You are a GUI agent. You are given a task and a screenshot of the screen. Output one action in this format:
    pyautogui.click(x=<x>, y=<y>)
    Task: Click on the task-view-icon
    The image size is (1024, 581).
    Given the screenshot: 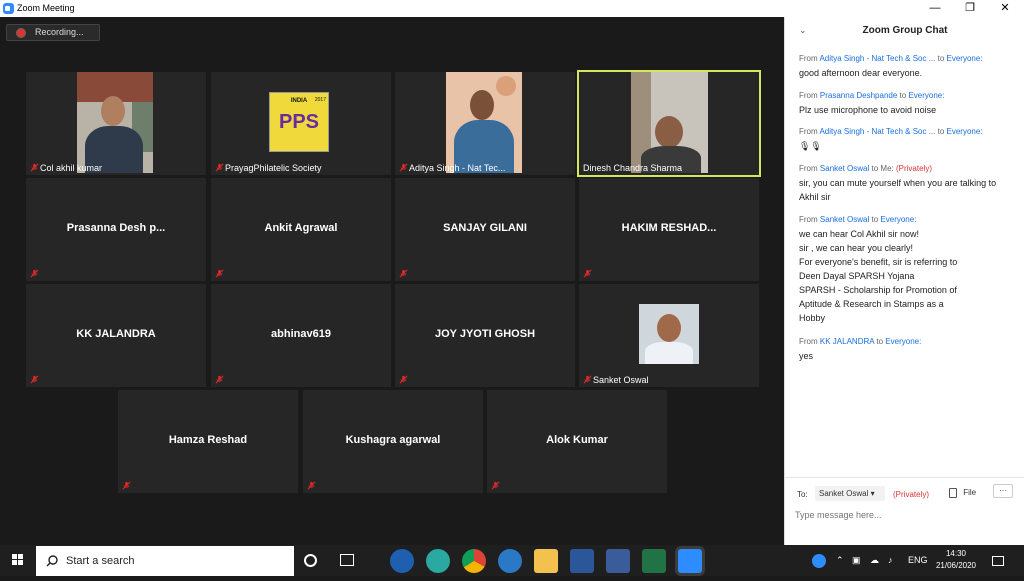 What is the action you would take?
    pyautogui.click(x=347, y=560)
    